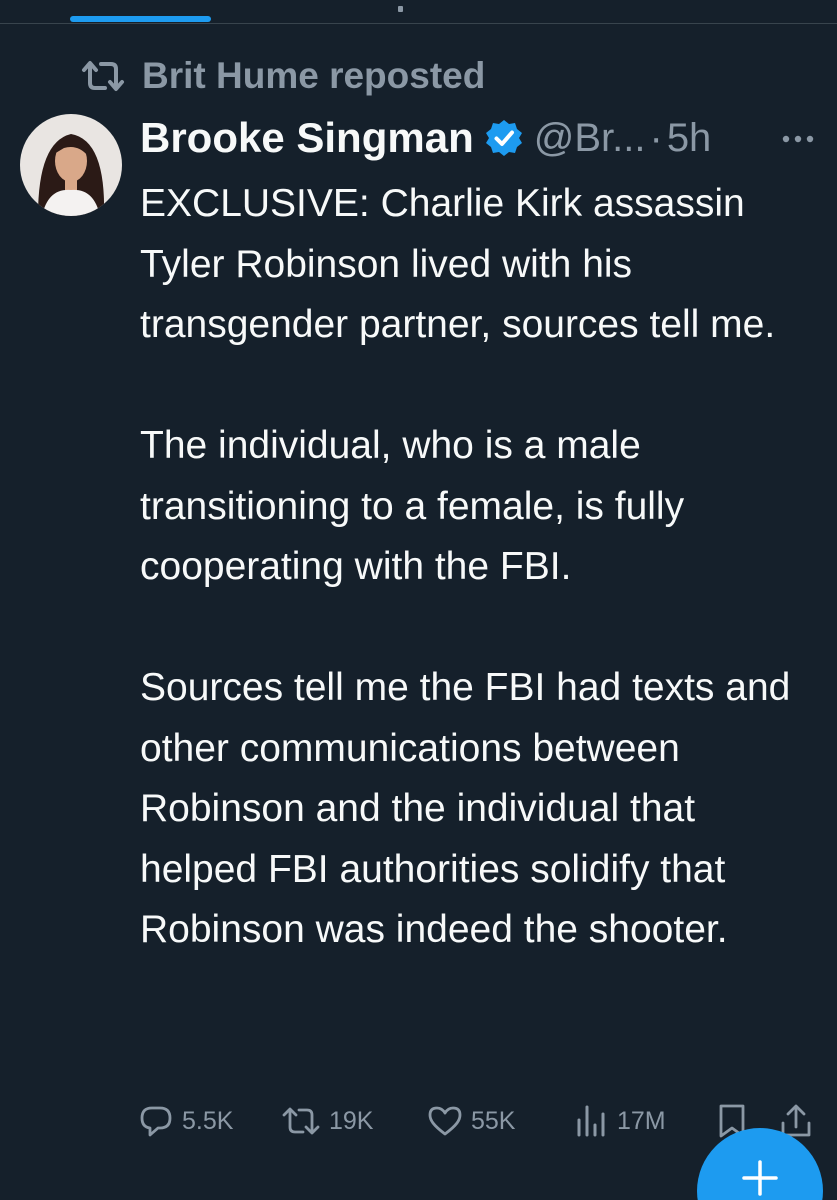 The width and height of the screenshot is (837, 1200). Describe the element at coordinates (327, 1121) in the screenshot. I see `repost-button: 19K` at that location.